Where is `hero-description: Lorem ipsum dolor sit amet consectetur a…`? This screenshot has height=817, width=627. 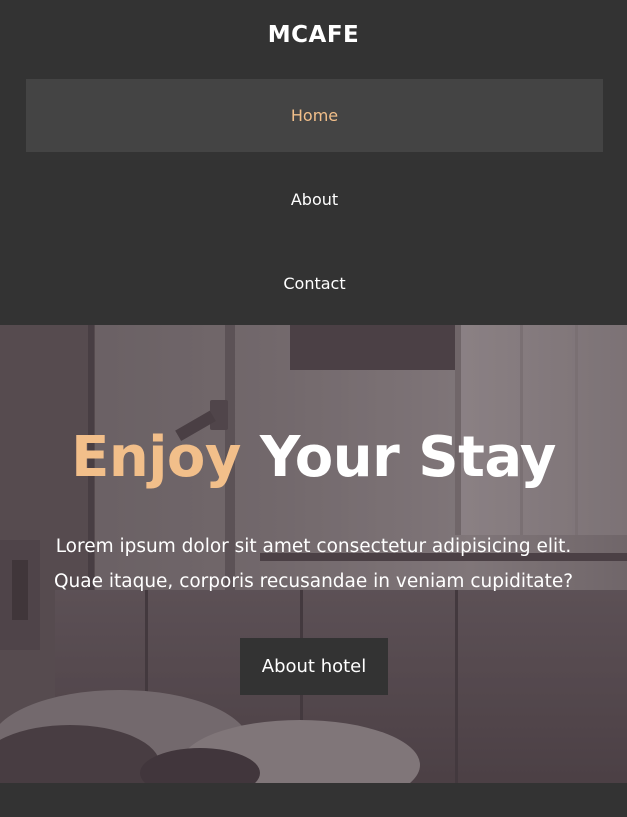
hero-description: Lorem ipsum dolor sit amet consectetur a… is located at coordinates (313, 564).